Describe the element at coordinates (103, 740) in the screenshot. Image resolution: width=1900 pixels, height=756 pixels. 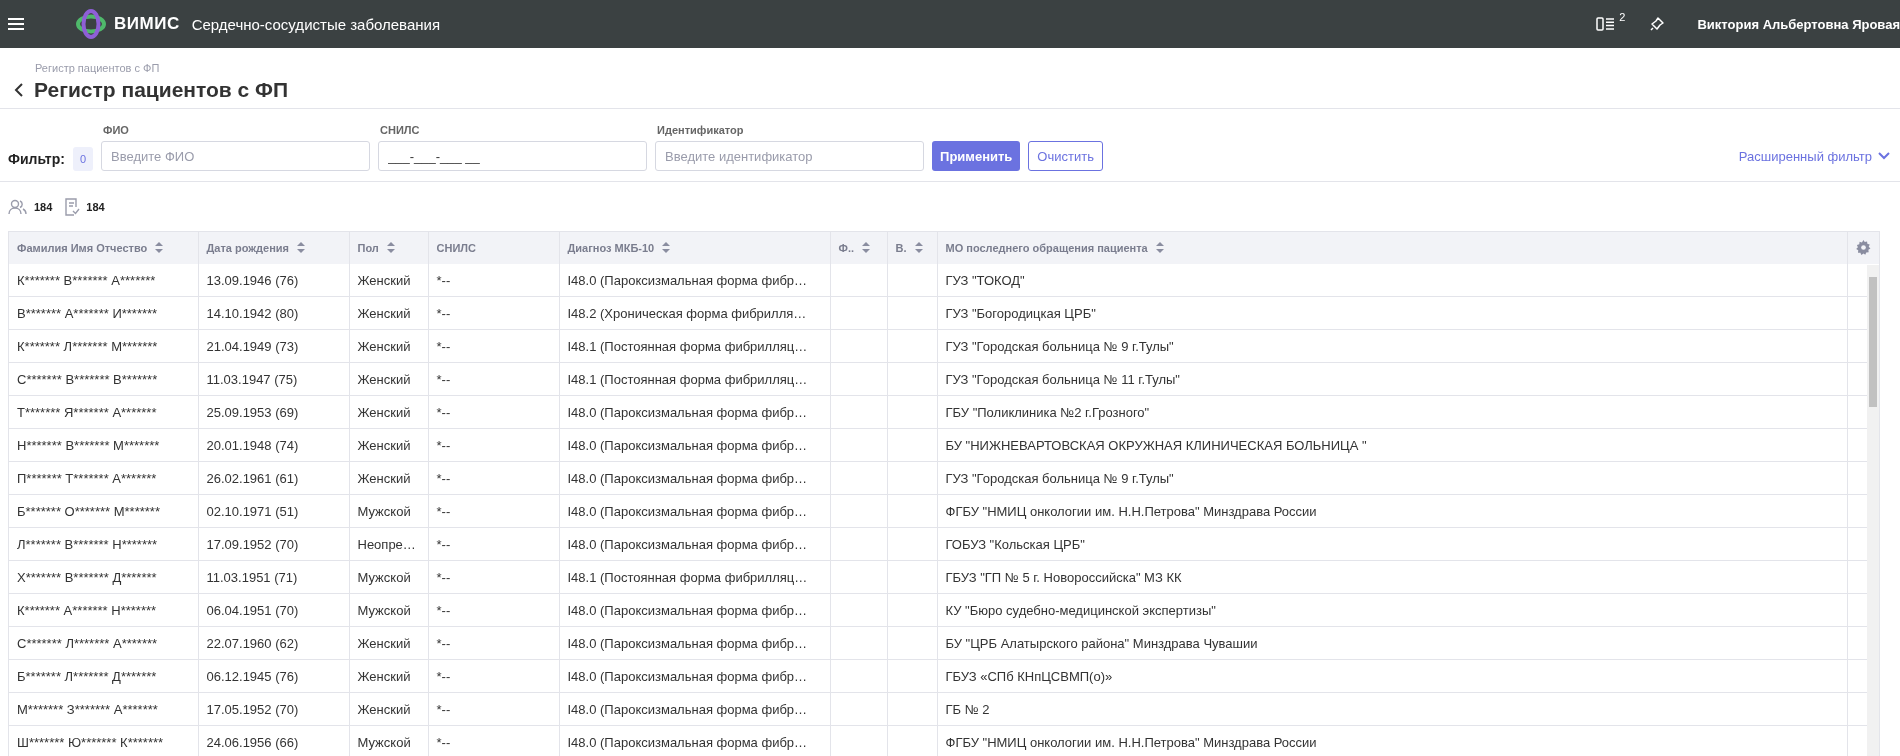
I see `table-cell: Ш******* Ю******* К*******` at that location.